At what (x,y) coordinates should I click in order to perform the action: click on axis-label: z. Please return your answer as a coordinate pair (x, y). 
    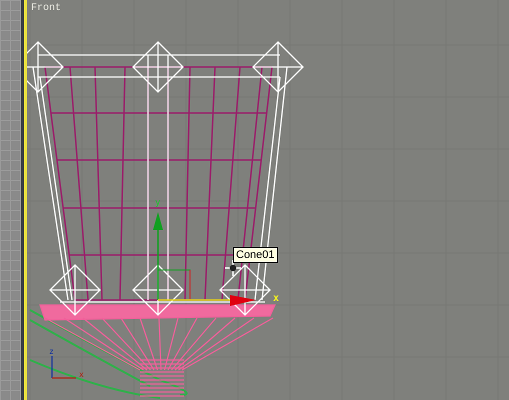
    Looking at the image, I should click on (51, 351).